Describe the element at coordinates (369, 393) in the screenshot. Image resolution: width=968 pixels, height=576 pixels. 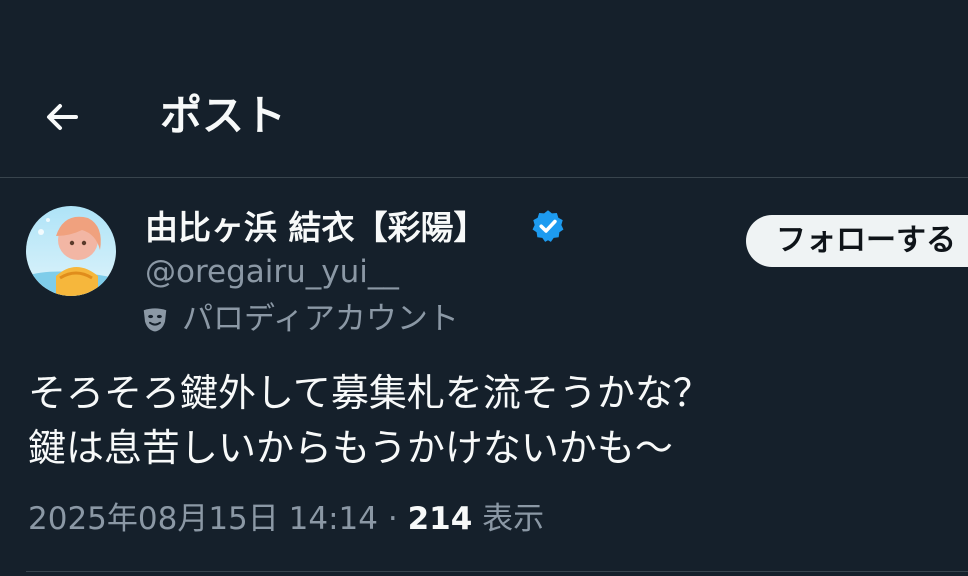
I see `post-text-line: そろそろ鍵外して募集札を流そうかな？` at that location.